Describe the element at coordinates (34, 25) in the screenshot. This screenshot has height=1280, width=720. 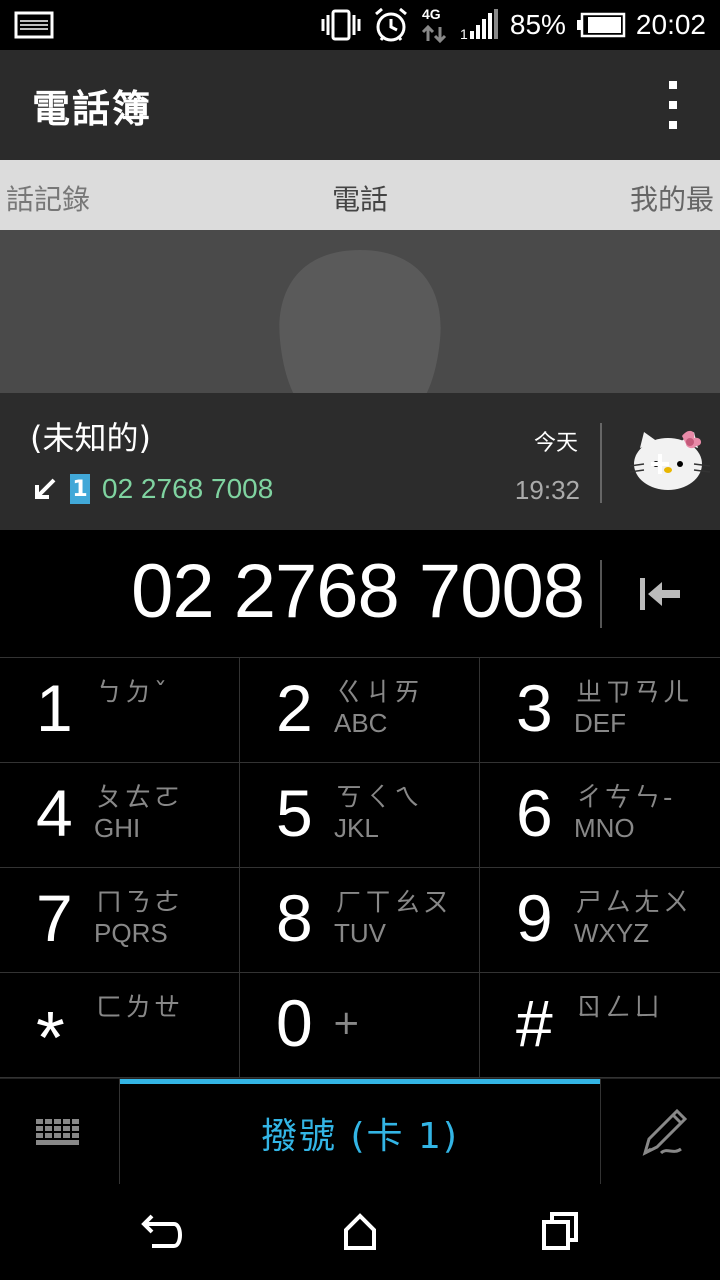
I see `image-icon` at that location.